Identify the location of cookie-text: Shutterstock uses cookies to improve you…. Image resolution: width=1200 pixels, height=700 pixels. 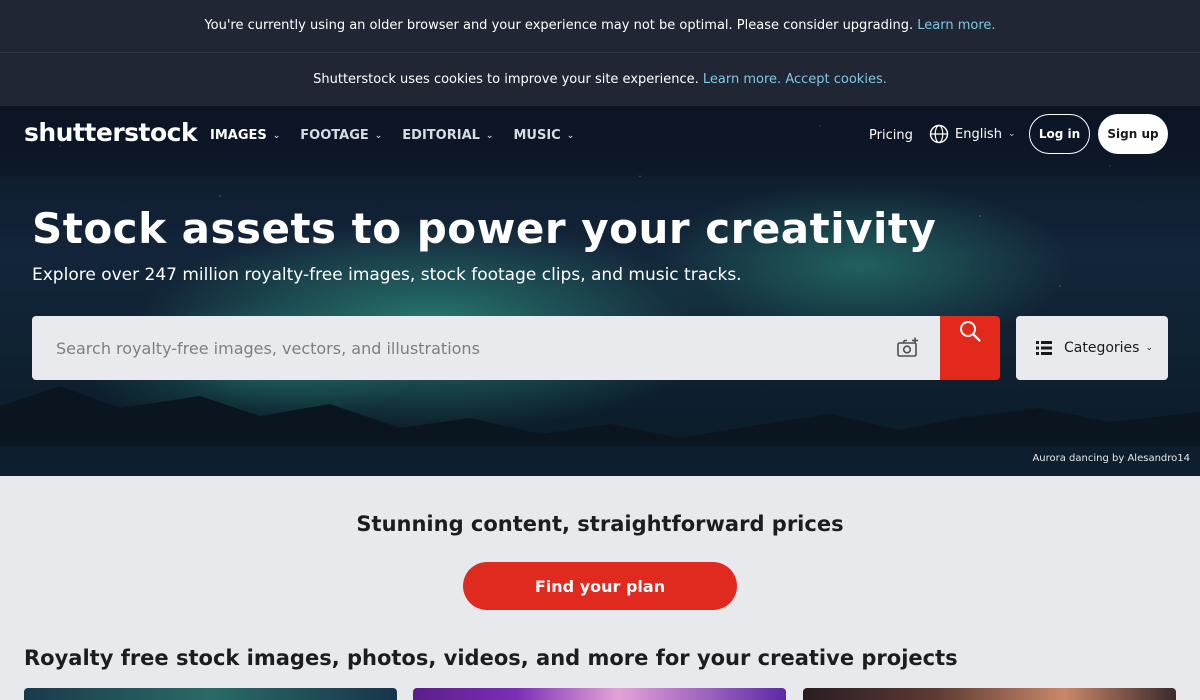
(506, 79).